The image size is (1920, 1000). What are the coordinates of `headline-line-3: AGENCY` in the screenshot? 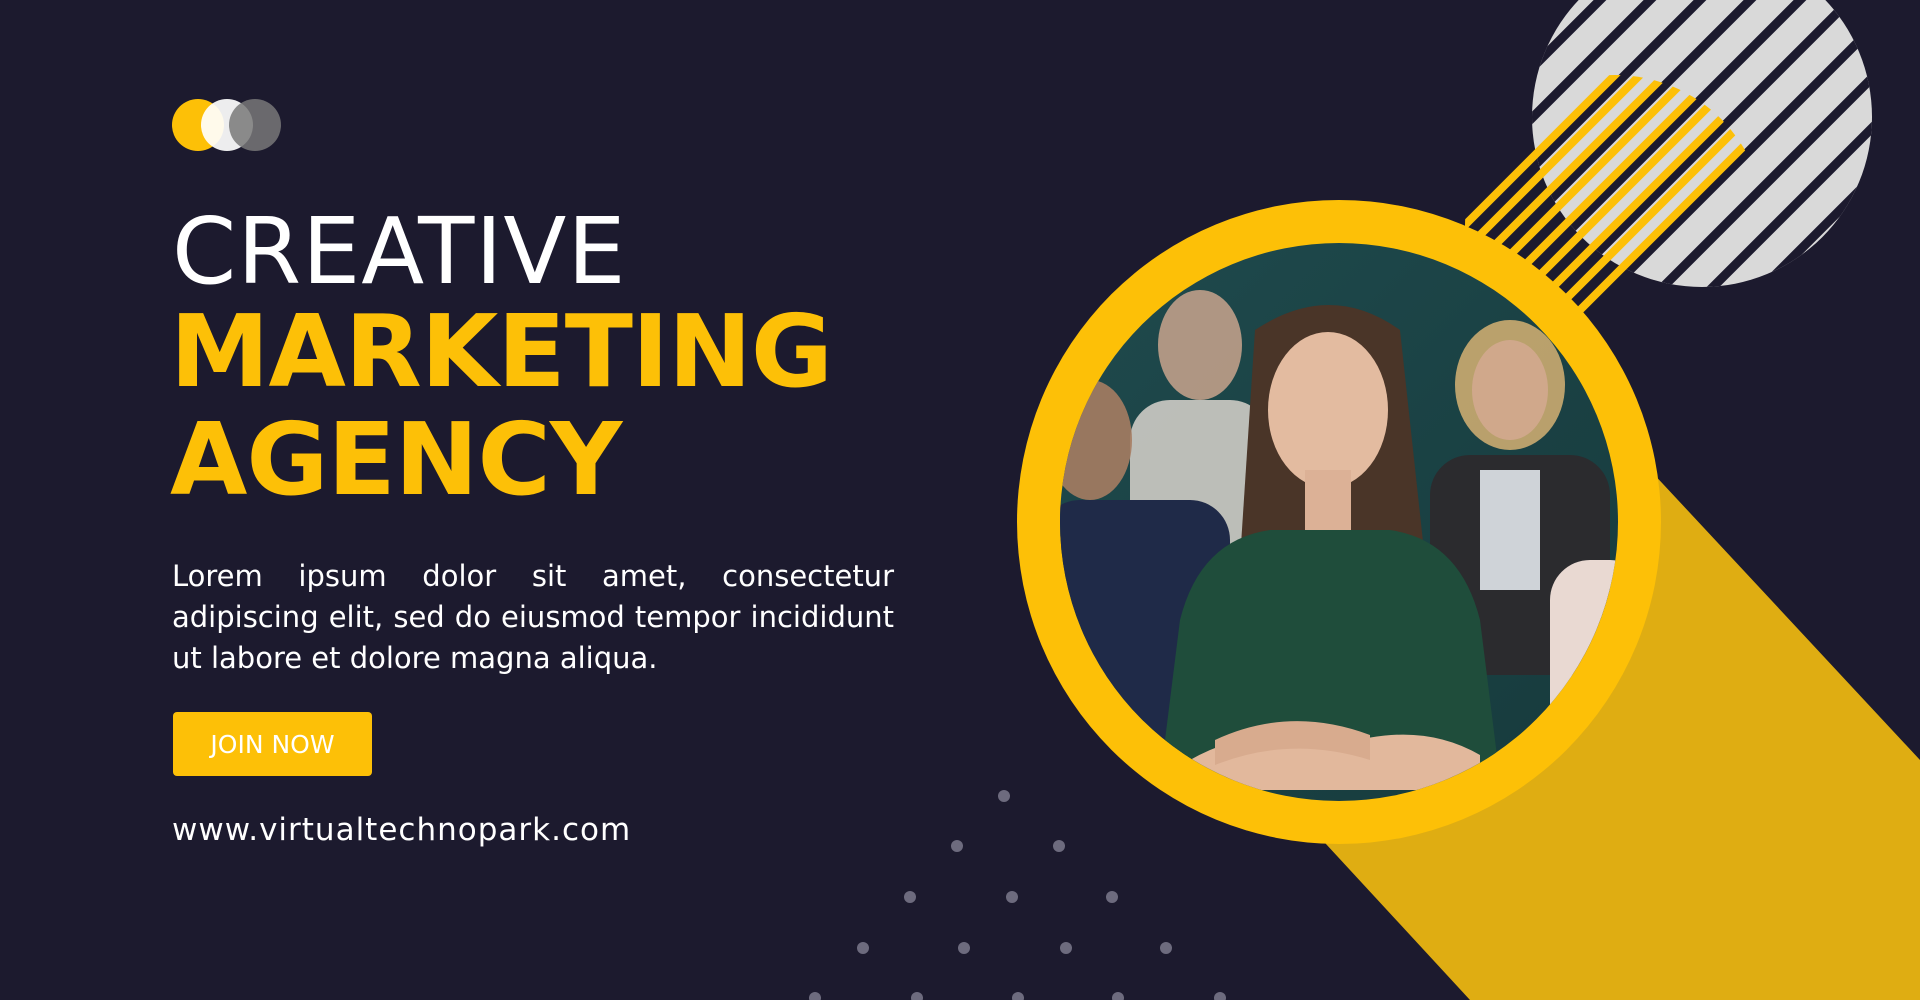 It's located at (396, 459).